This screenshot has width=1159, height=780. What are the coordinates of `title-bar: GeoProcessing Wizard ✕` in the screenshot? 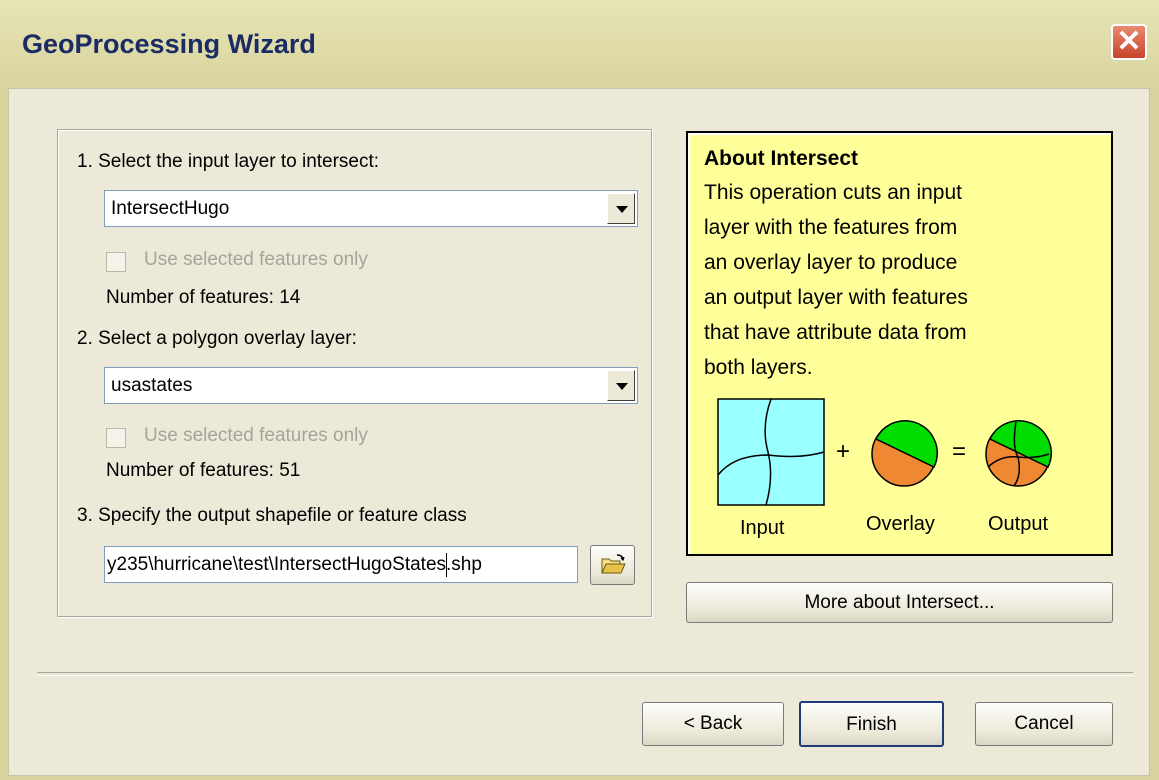 It's located at (579, 45).